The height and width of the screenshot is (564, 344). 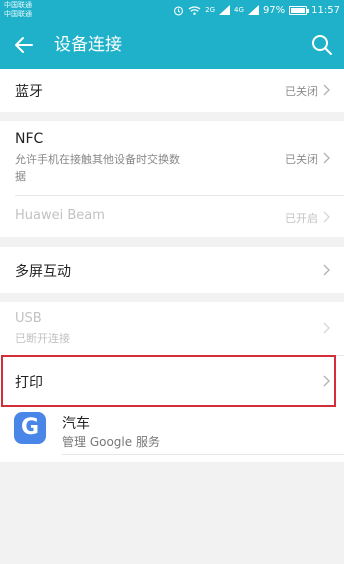 I want to click on wifi-icon, so click(x=194, y=10).